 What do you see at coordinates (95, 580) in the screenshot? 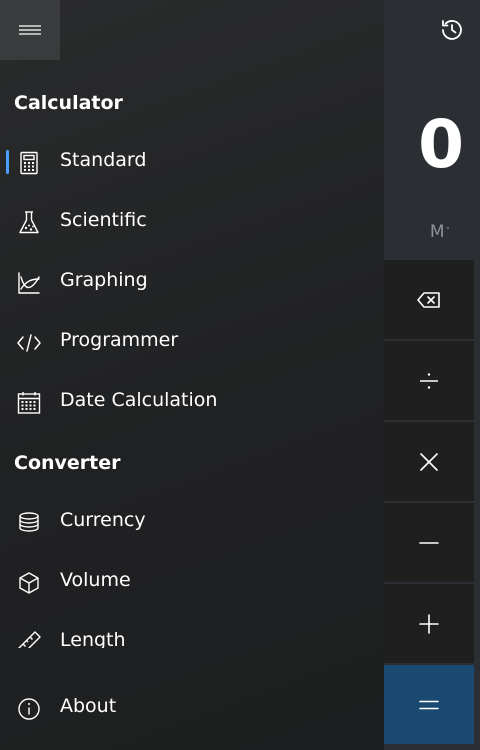
I see `nav-item-label: Volume` at bounding box center [95, 580].